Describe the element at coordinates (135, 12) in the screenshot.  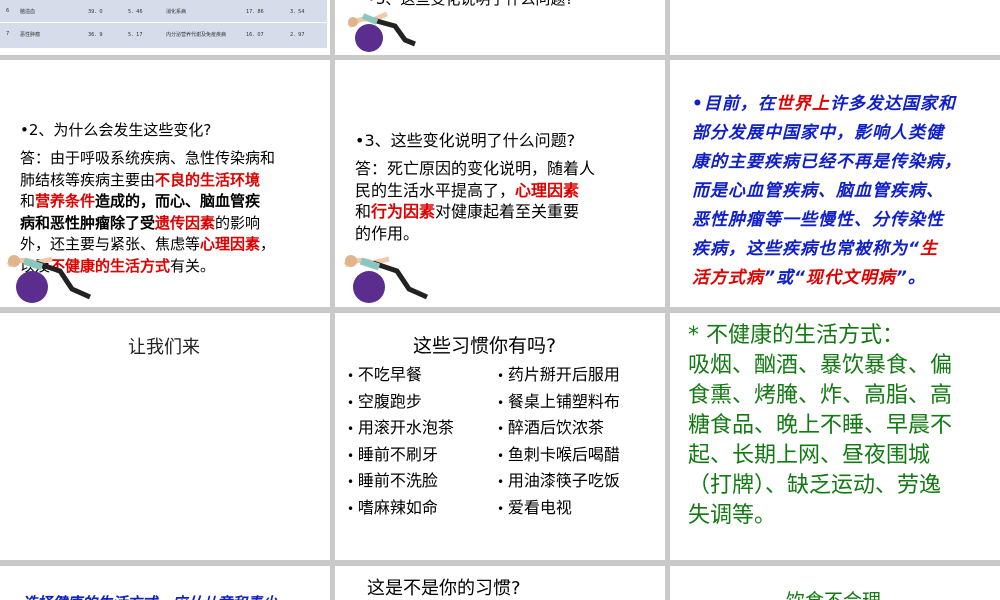
I see `table-cell: 5．46` at that location.